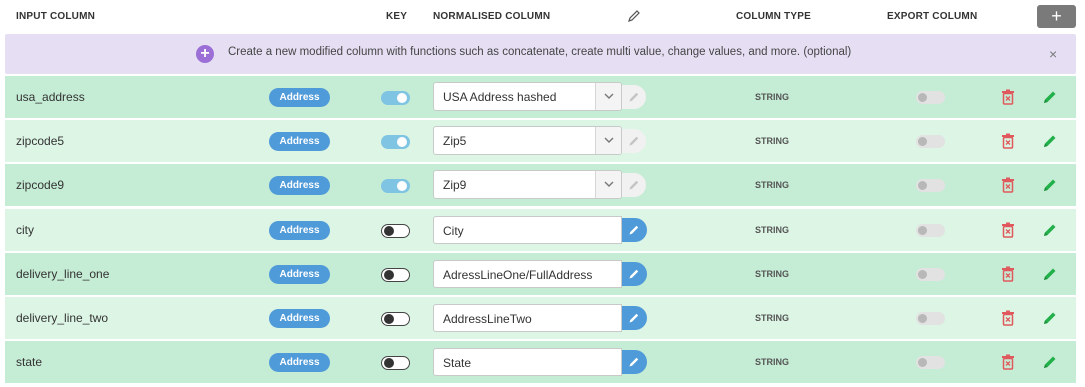 Image resolution: width=1085 pixels, height=387 pixels. Describe the element at coordinates (1053, 54) in the screenshot. I see `close-icon: ×` at that location.